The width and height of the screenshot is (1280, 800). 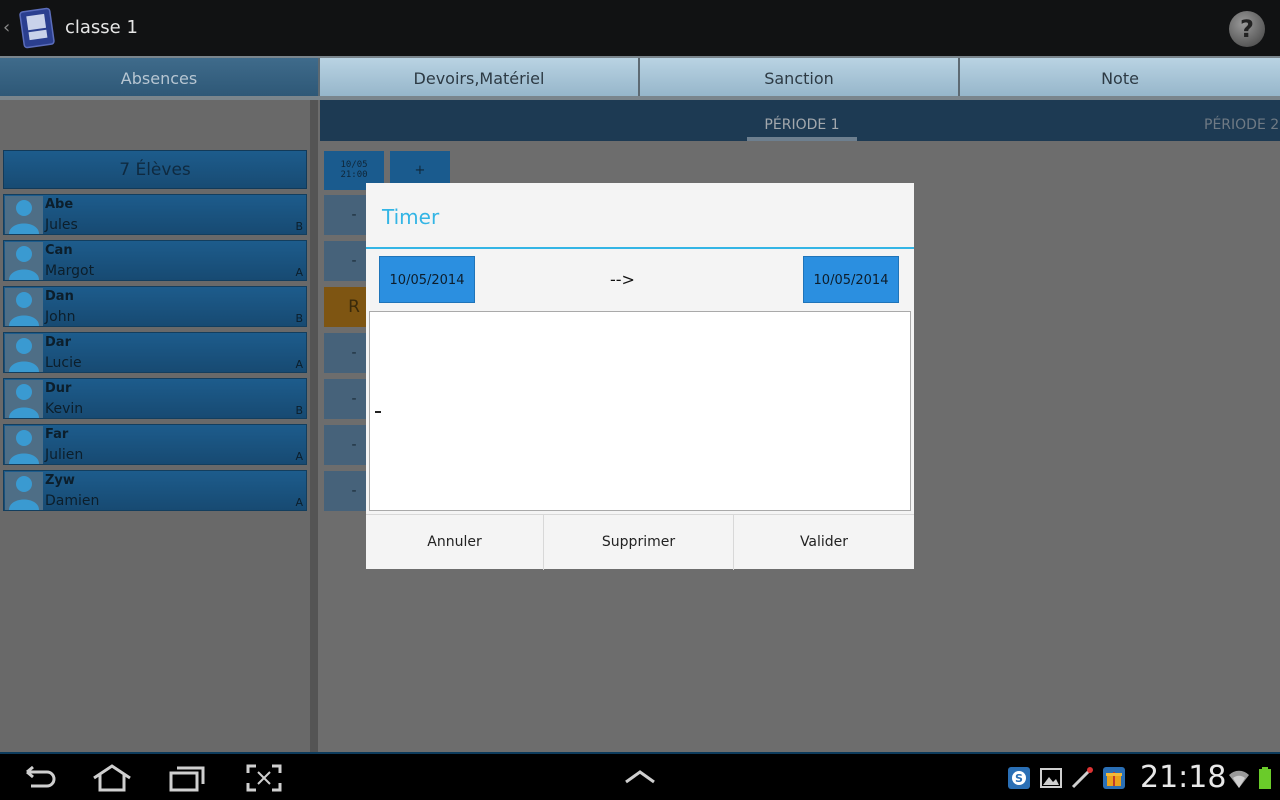 I want to click on student-row: Dar Lucie A, so click(x=155, y=352).